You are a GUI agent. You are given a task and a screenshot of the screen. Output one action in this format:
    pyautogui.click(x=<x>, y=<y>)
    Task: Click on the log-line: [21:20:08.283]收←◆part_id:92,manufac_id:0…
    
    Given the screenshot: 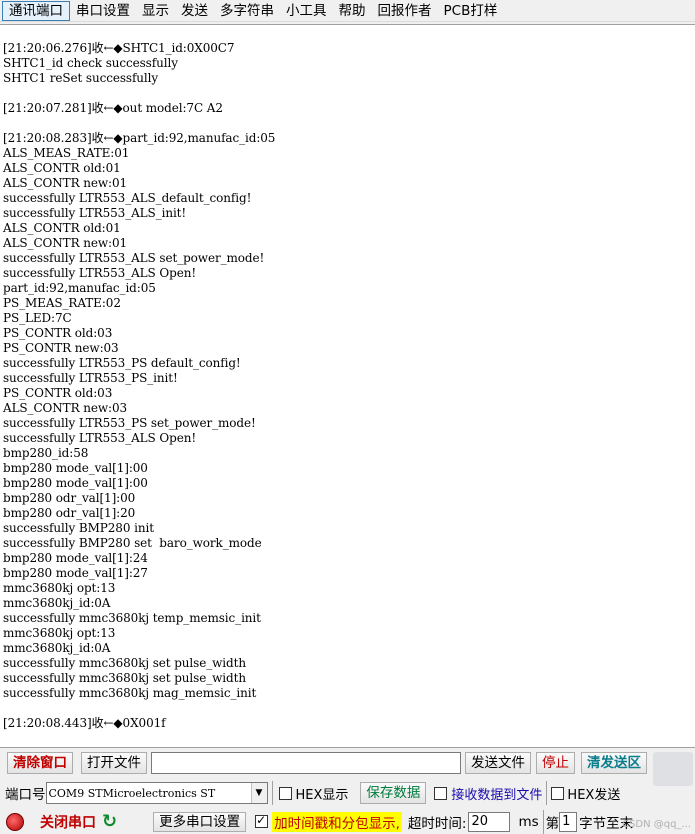 What is the action you would take?
    pyautogui.click(x=139, y=138)
    